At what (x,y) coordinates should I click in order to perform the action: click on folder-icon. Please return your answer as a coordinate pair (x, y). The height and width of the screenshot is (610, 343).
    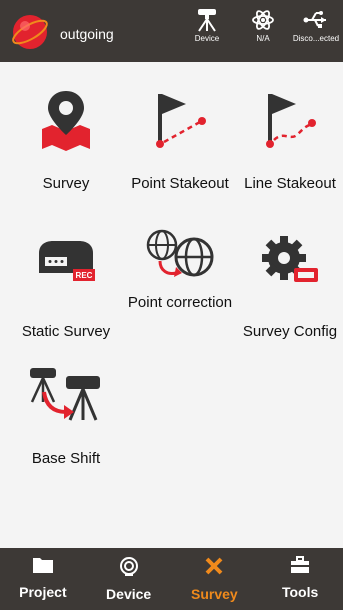
    Looking at the image, I should click on (42, 565).